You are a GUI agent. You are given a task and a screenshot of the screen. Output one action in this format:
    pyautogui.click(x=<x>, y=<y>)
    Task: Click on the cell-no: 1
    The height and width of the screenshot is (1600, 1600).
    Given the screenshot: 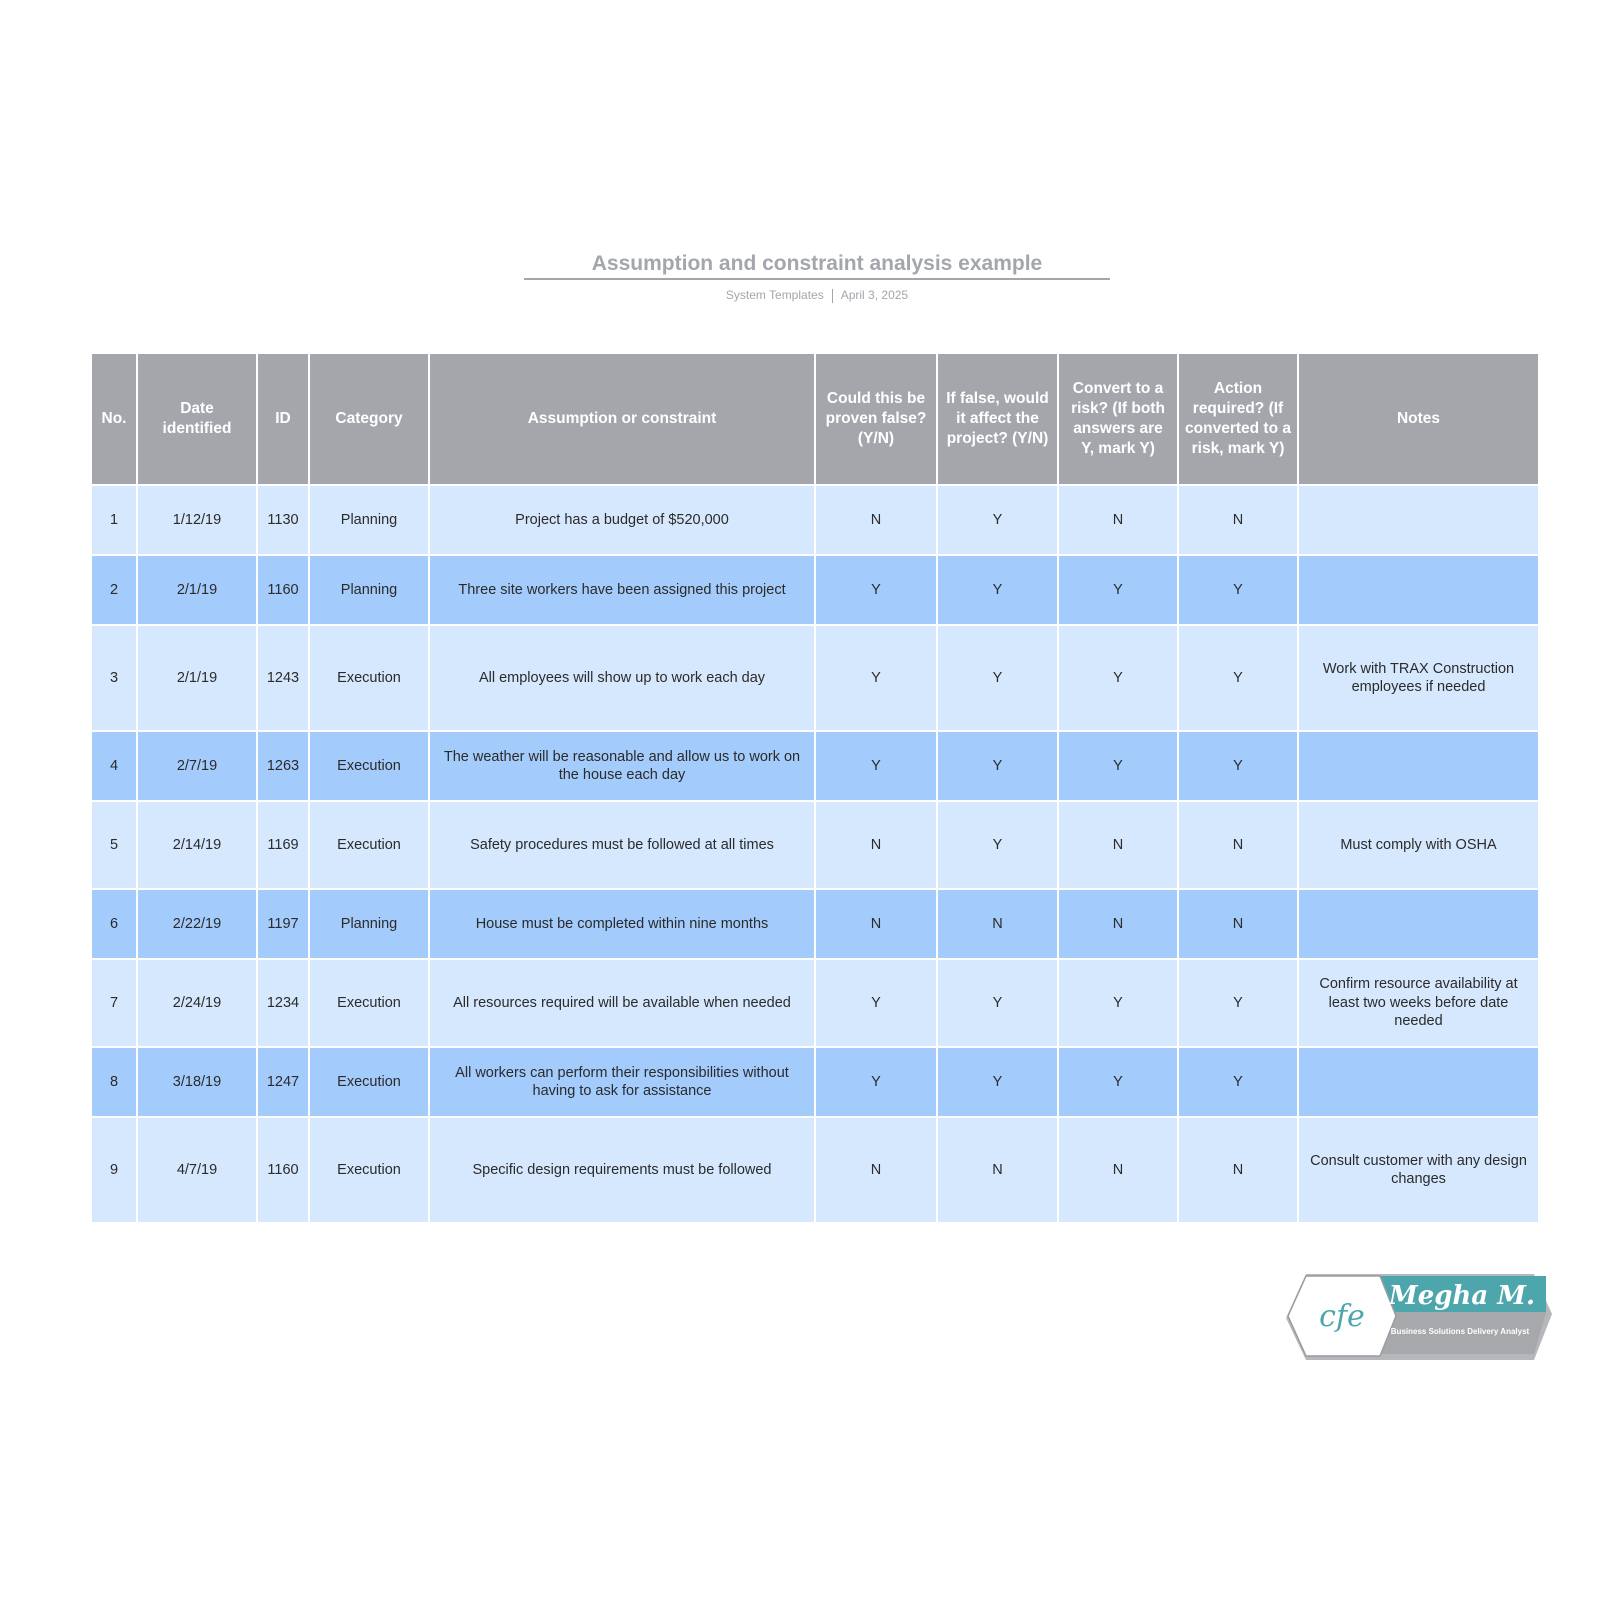 What is the action you would take?
    pyautogui.click(x=114, y=520)
    